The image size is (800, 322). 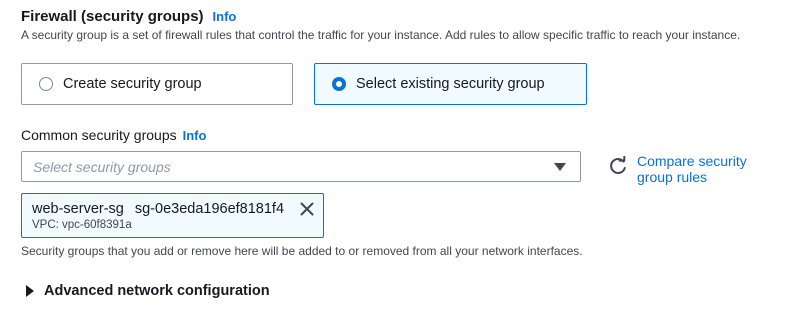 What do you see at coordinates (112, 16) in the screenshot?
I see `section-title: Firewall (security groups)` at bounding box center [112, 16].